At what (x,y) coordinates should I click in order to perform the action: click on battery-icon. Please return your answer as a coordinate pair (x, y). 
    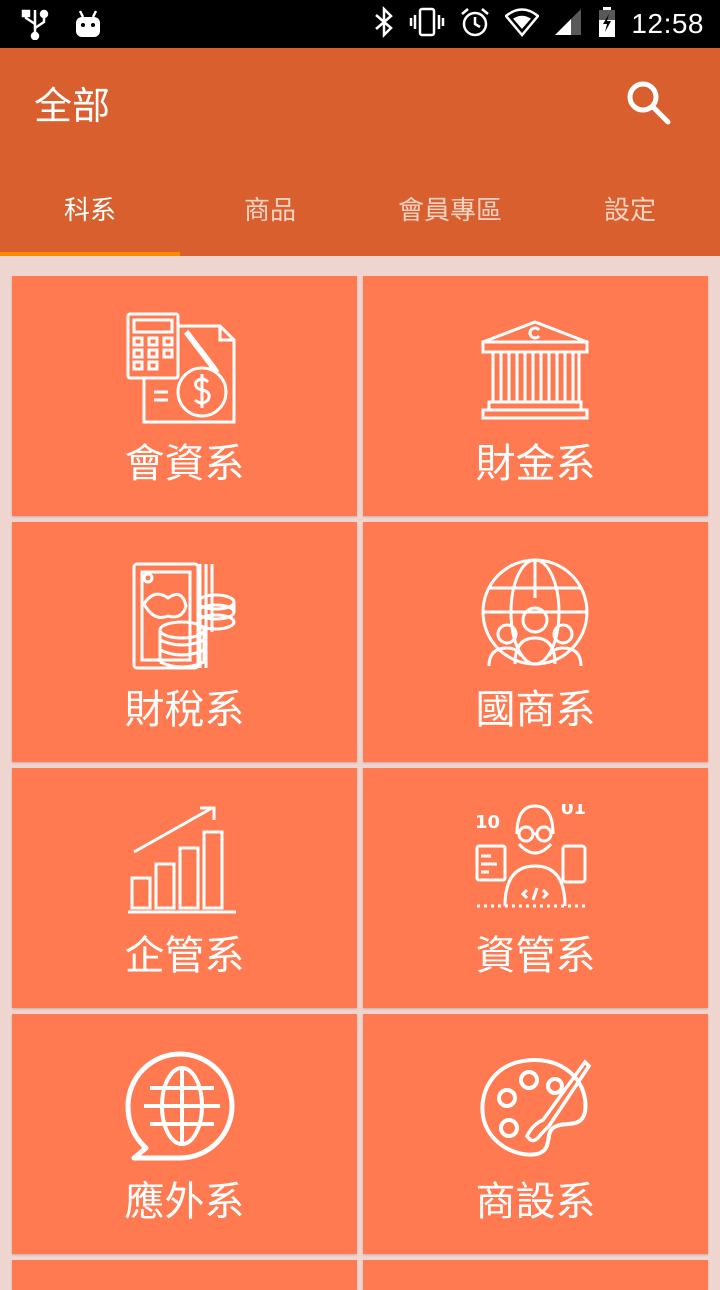
    Looking at the image, I should click on (607, 24).